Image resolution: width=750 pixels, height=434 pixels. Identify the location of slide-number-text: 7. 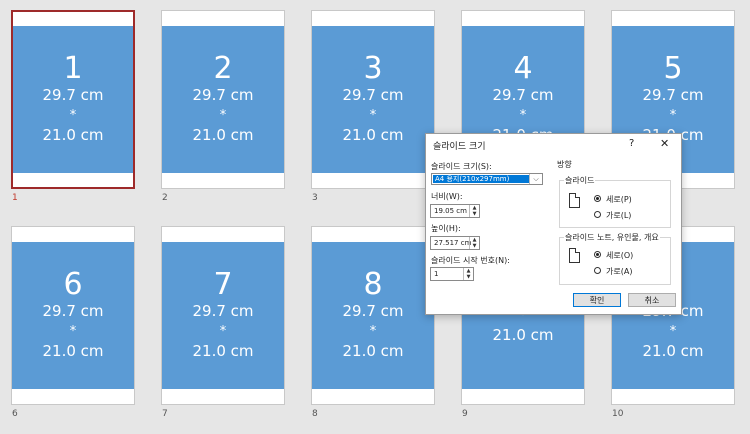
(223, 284).